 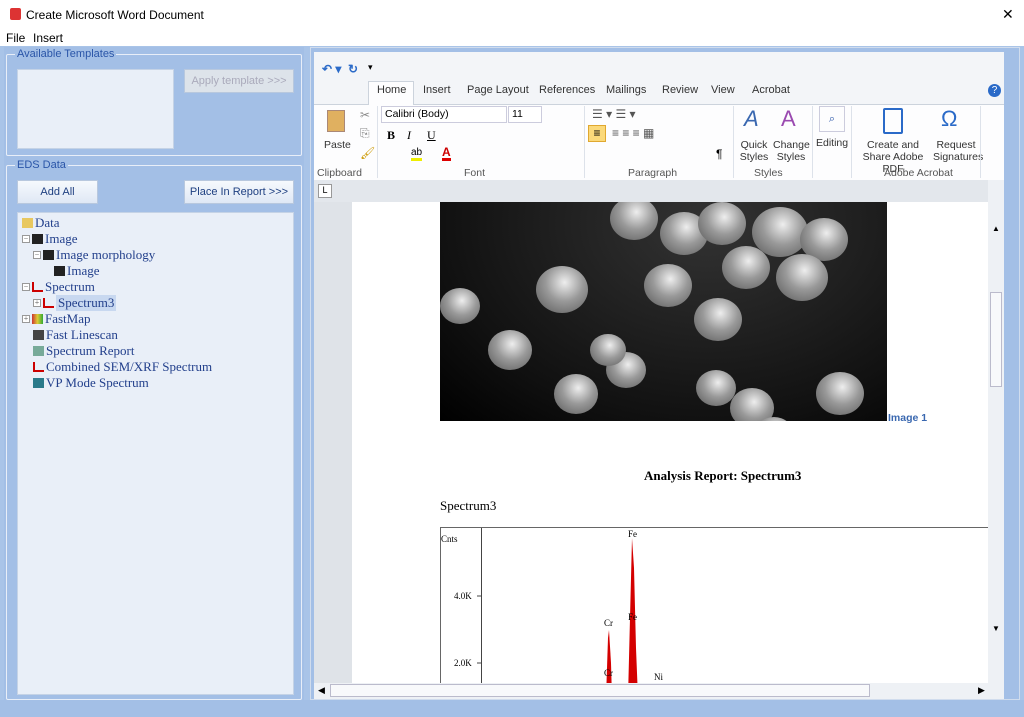 I want to click on tree-label: Spectrum Report, so click(x=90, y=350).